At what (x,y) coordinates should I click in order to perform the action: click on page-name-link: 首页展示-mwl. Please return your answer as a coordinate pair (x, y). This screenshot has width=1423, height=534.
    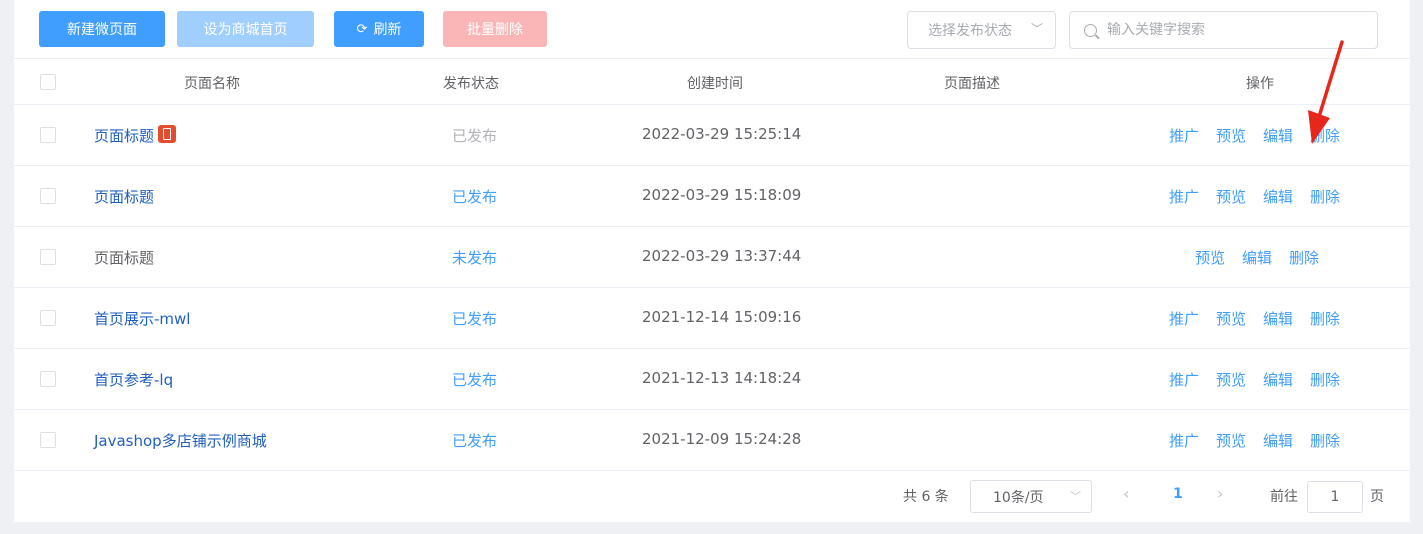
    Looking at the image, I should click on (142, 318).